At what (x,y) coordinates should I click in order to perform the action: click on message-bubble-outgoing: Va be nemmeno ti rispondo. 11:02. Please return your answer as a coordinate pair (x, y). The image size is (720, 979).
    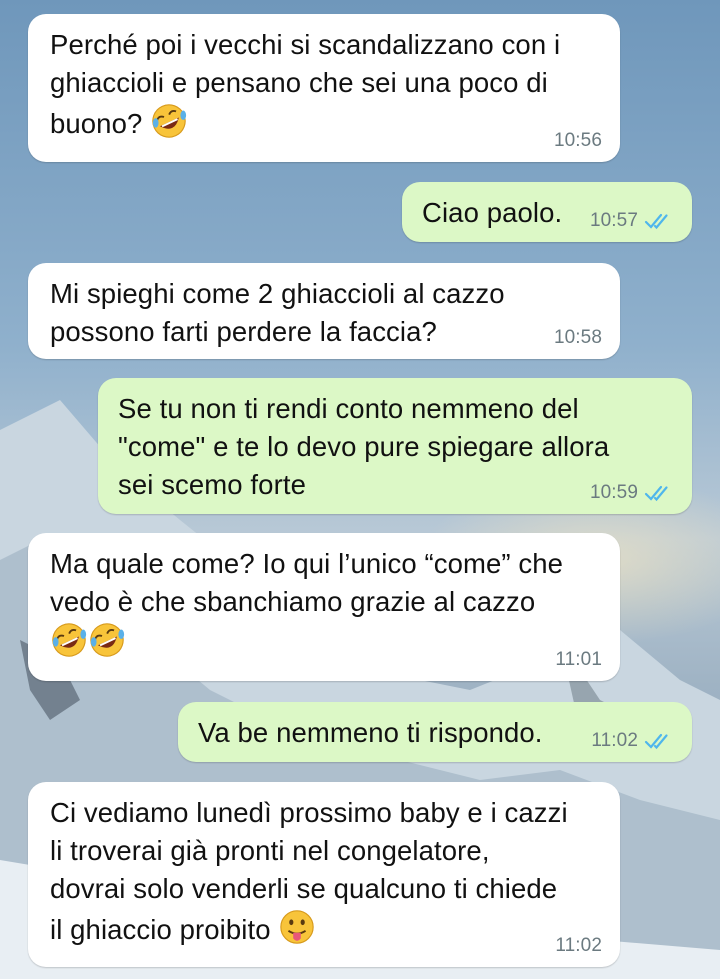
    Looking at the image, I should click on (435, 732).